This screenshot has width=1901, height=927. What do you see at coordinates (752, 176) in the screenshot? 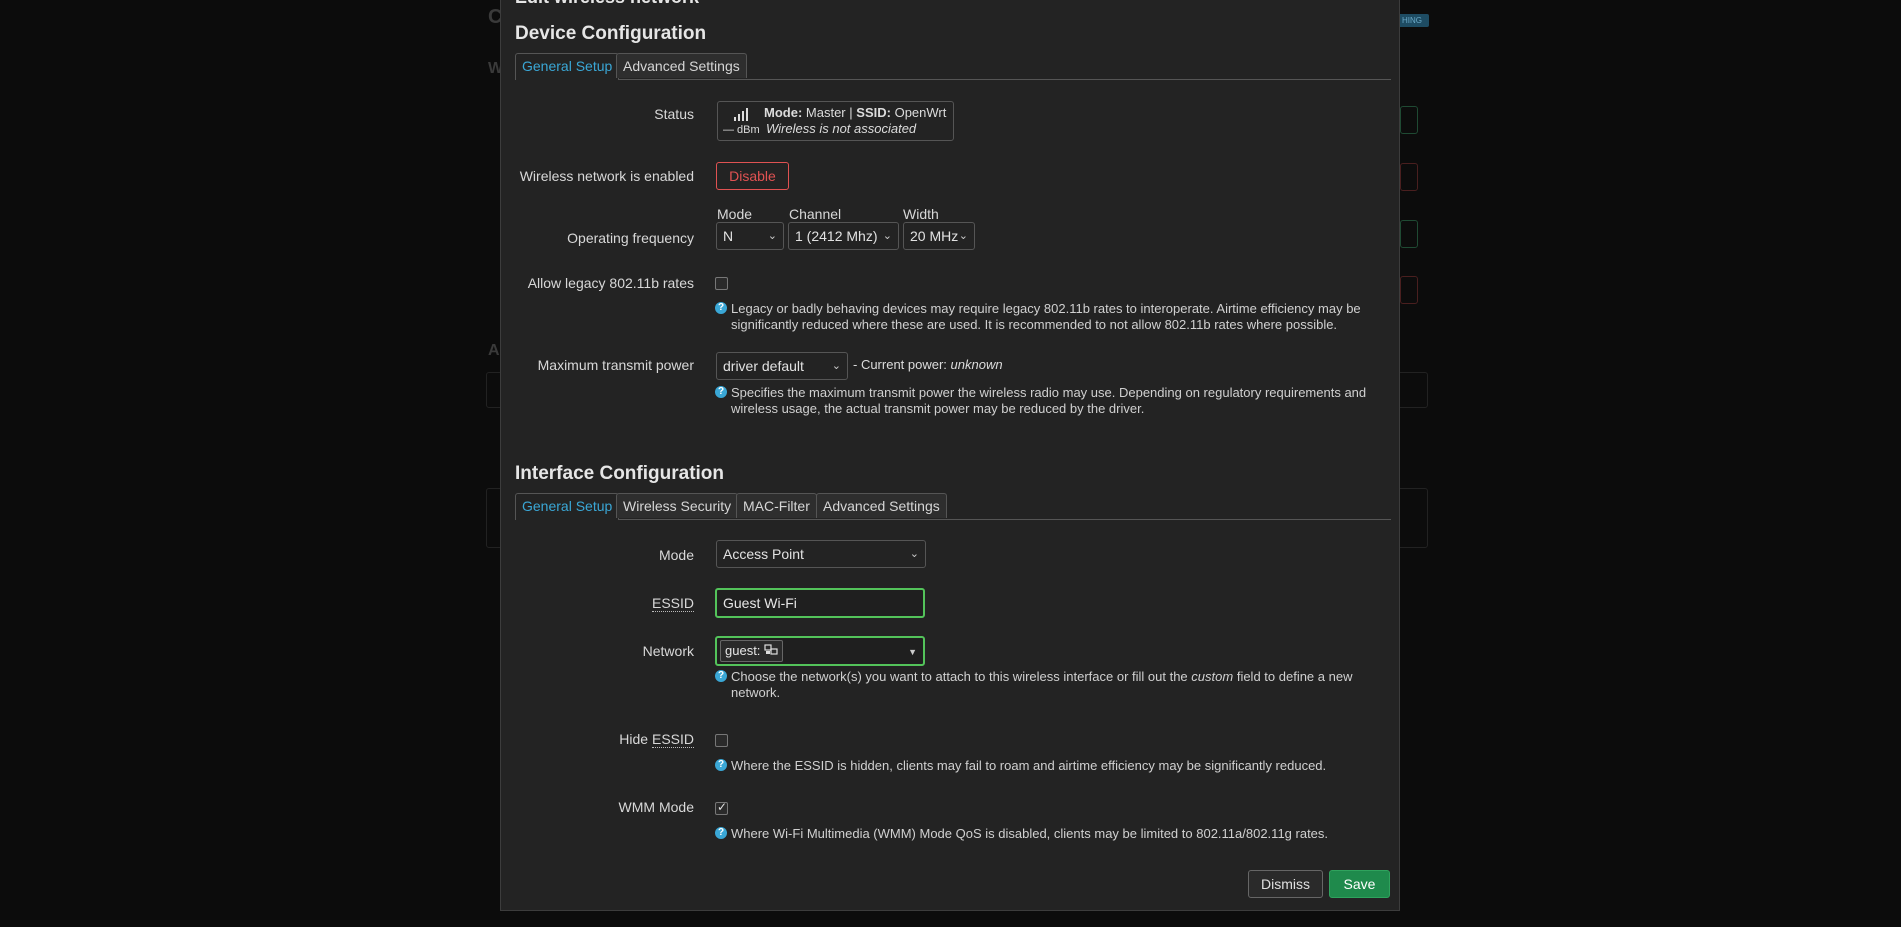
I see `disable-button: Disable` at bounding box center [752, 176].